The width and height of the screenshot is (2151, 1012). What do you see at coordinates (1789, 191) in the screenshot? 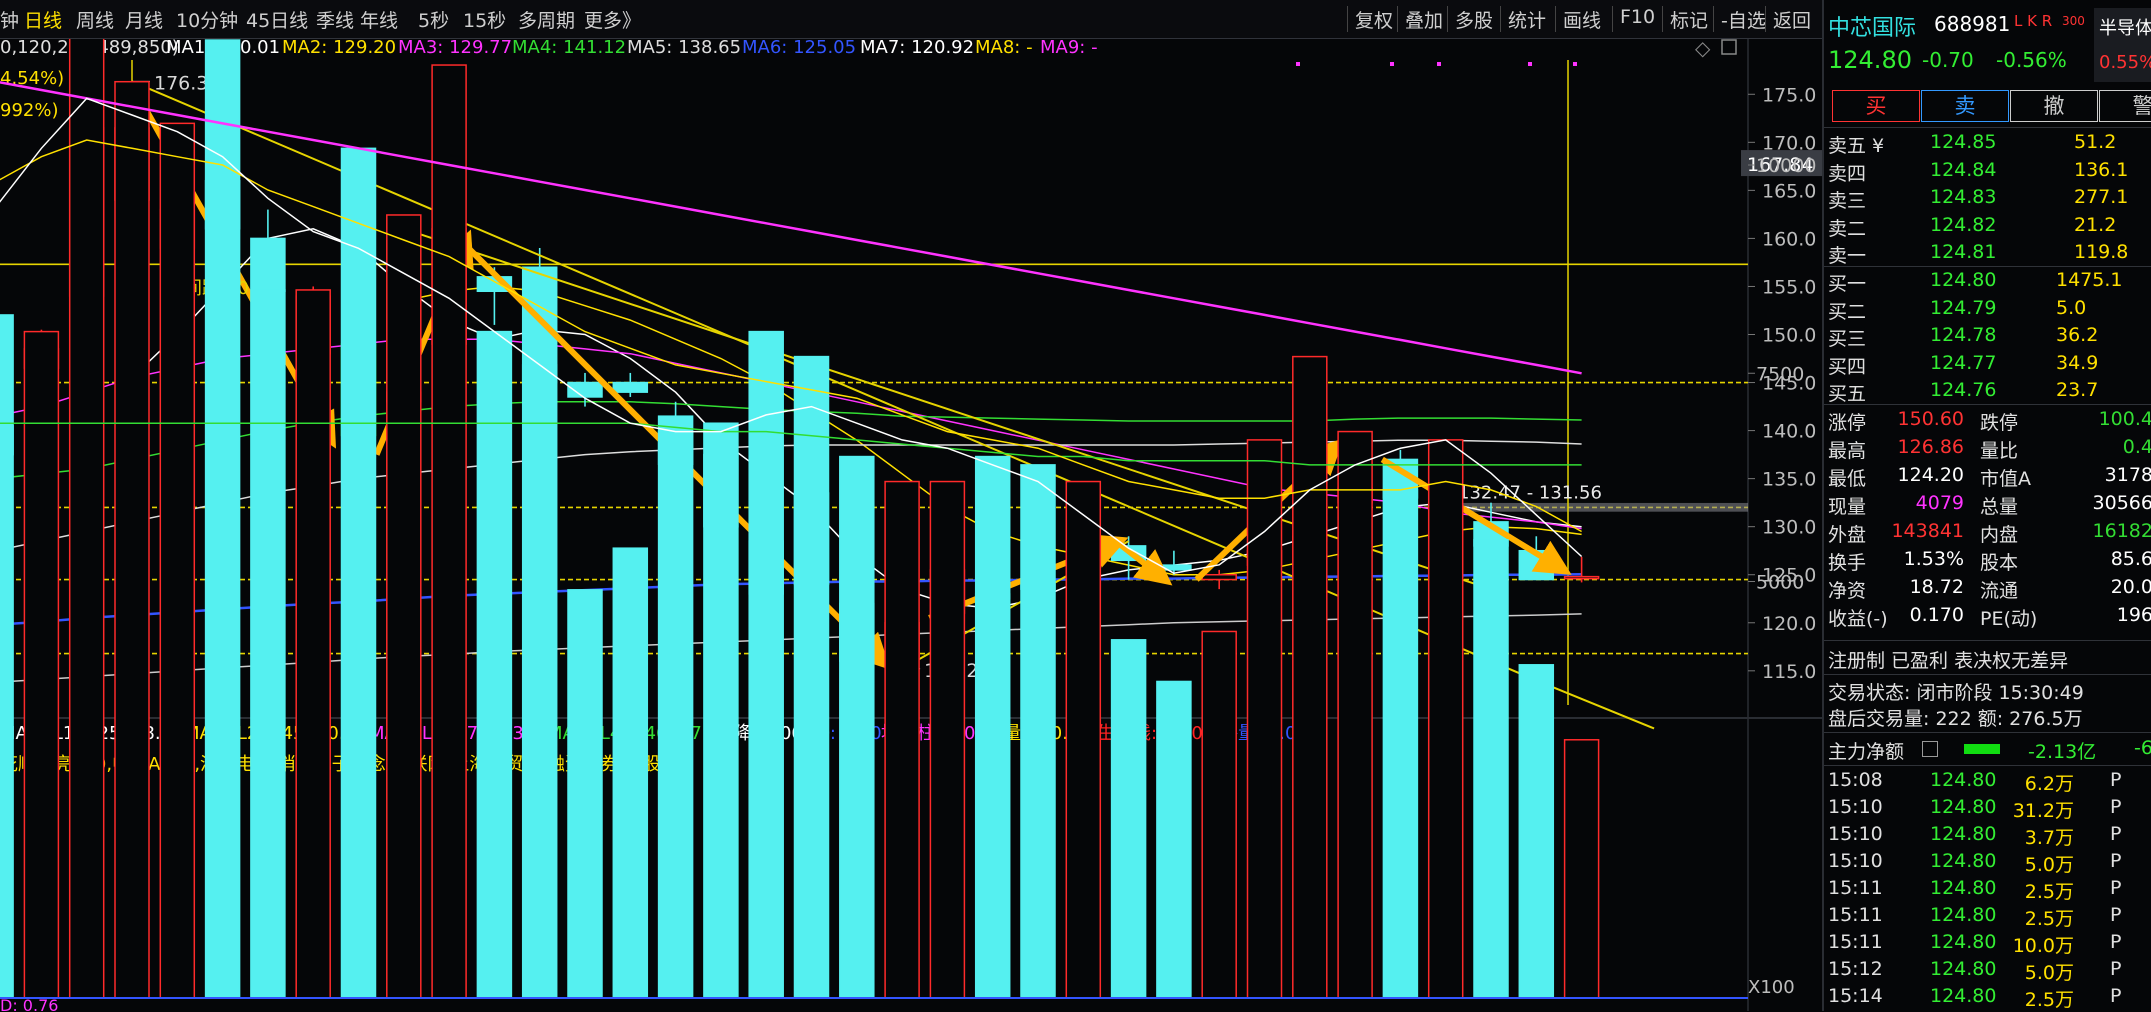
I see `price-tick-label: 165.0` at bounding box center [1789, 191].